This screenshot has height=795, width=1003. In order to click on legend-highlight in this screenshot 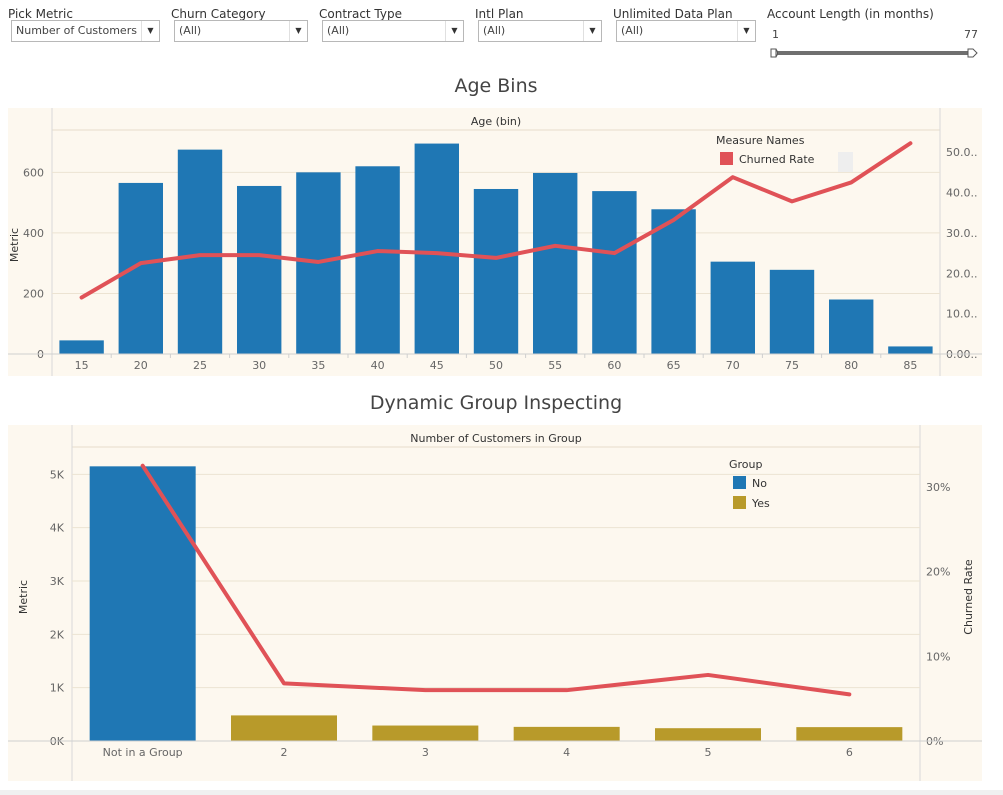, I will do `click(845, 162)`.